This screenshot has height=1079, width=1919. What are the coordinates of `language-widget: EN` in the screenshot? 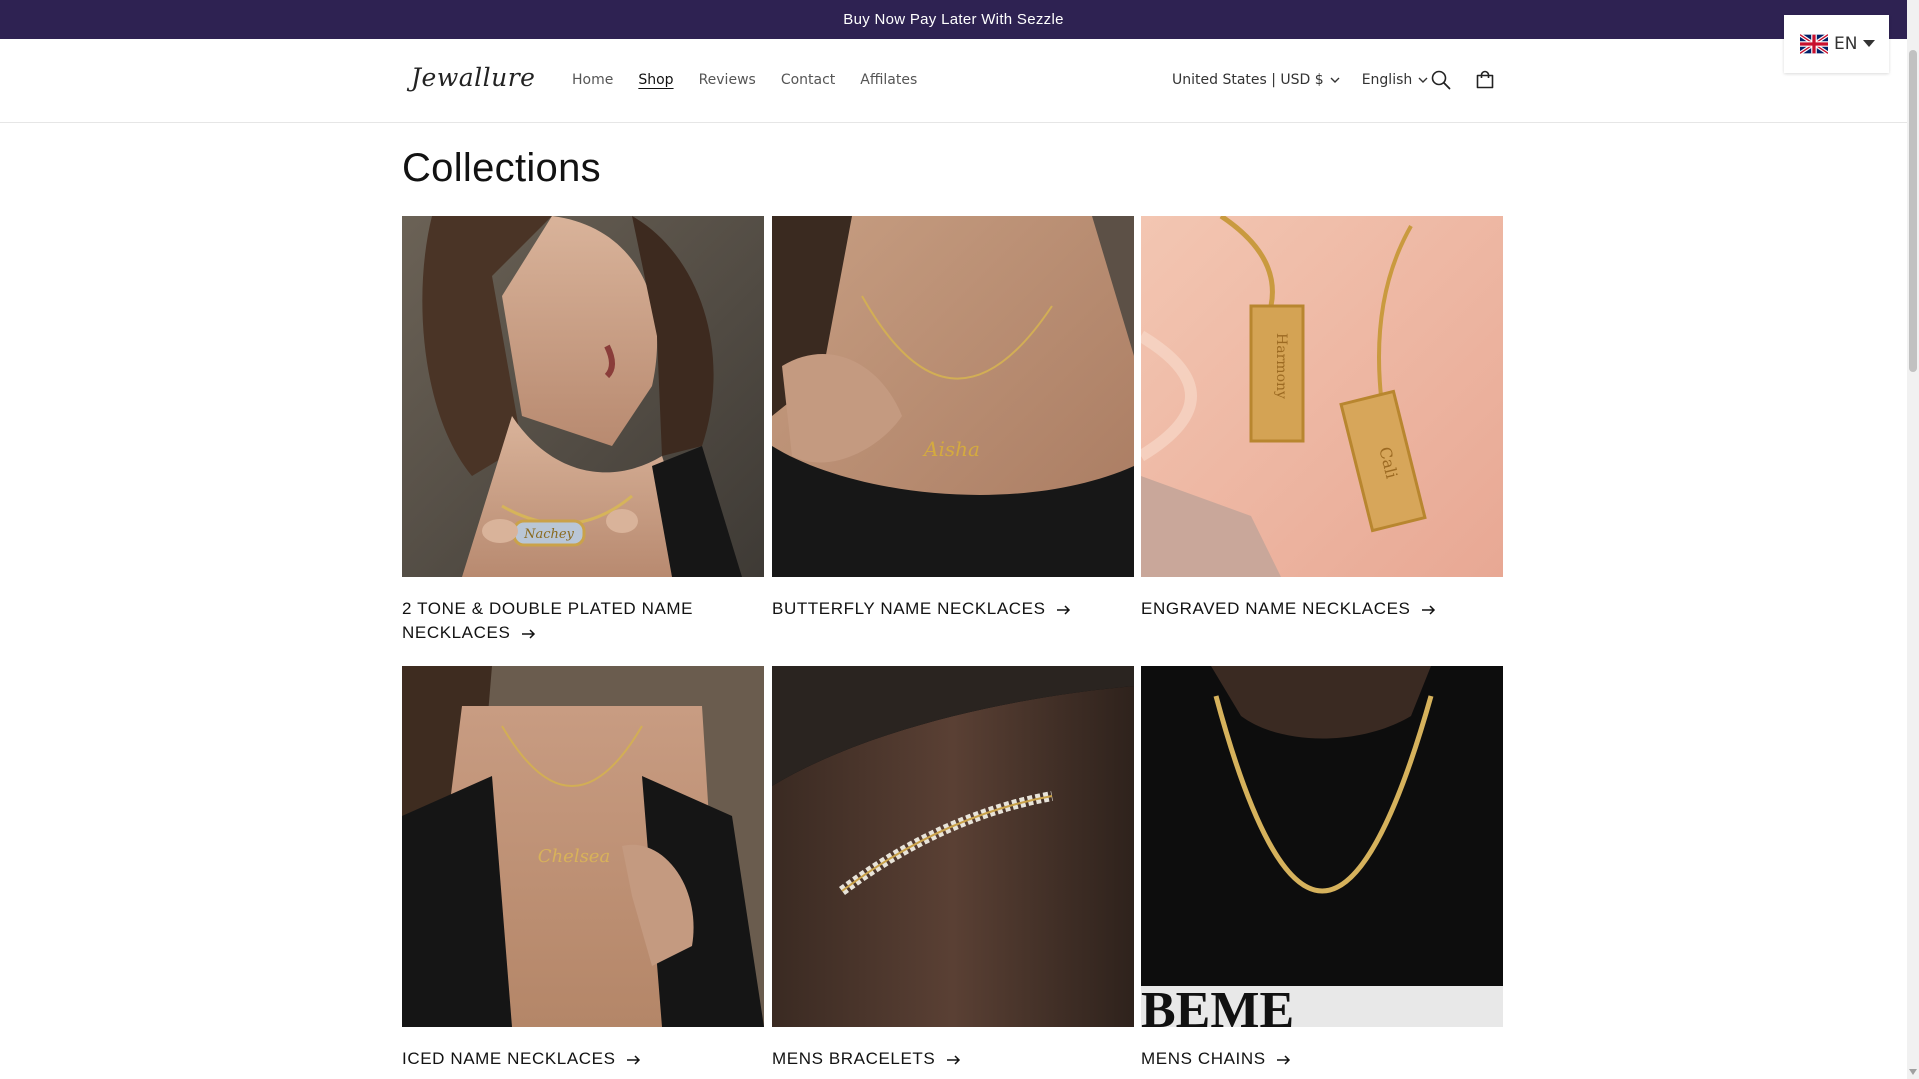 It's located at (1836, 44).